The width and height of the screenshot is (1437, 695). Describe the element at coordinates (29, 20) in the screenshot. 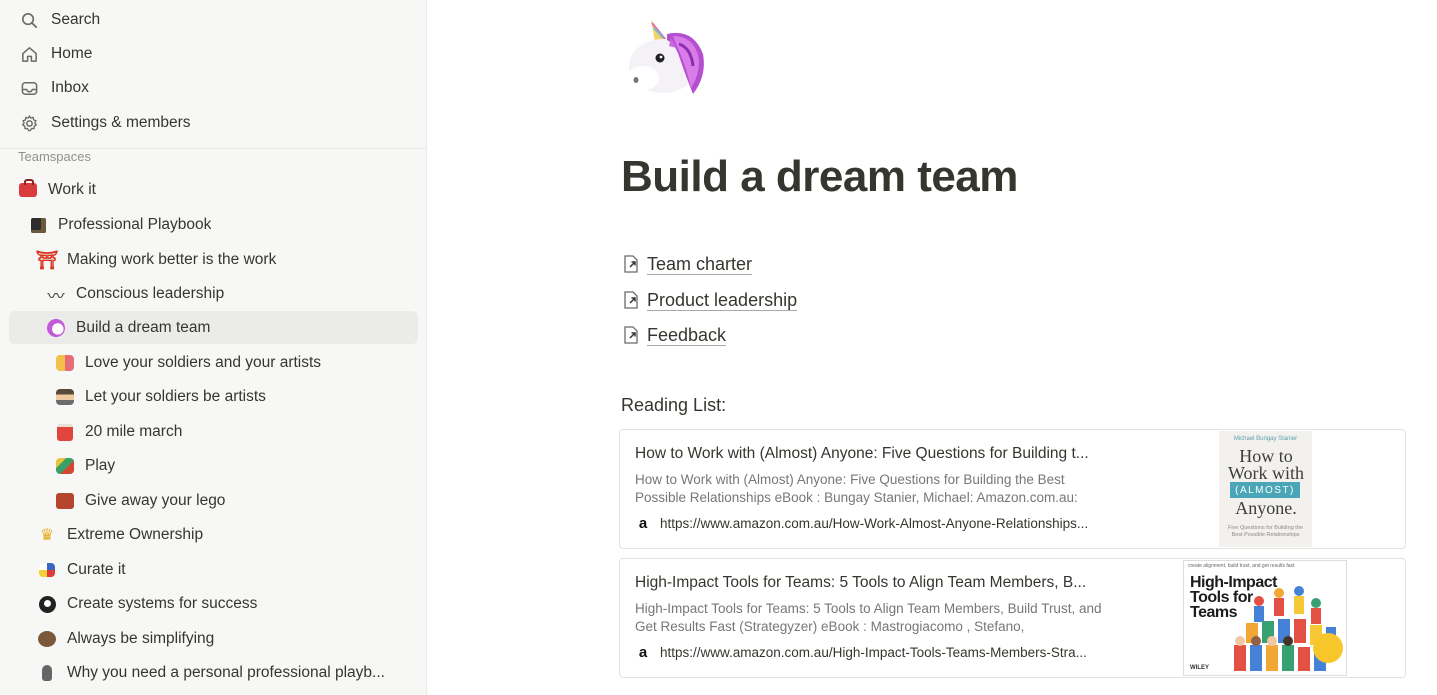

I see `search-icon` at that location.